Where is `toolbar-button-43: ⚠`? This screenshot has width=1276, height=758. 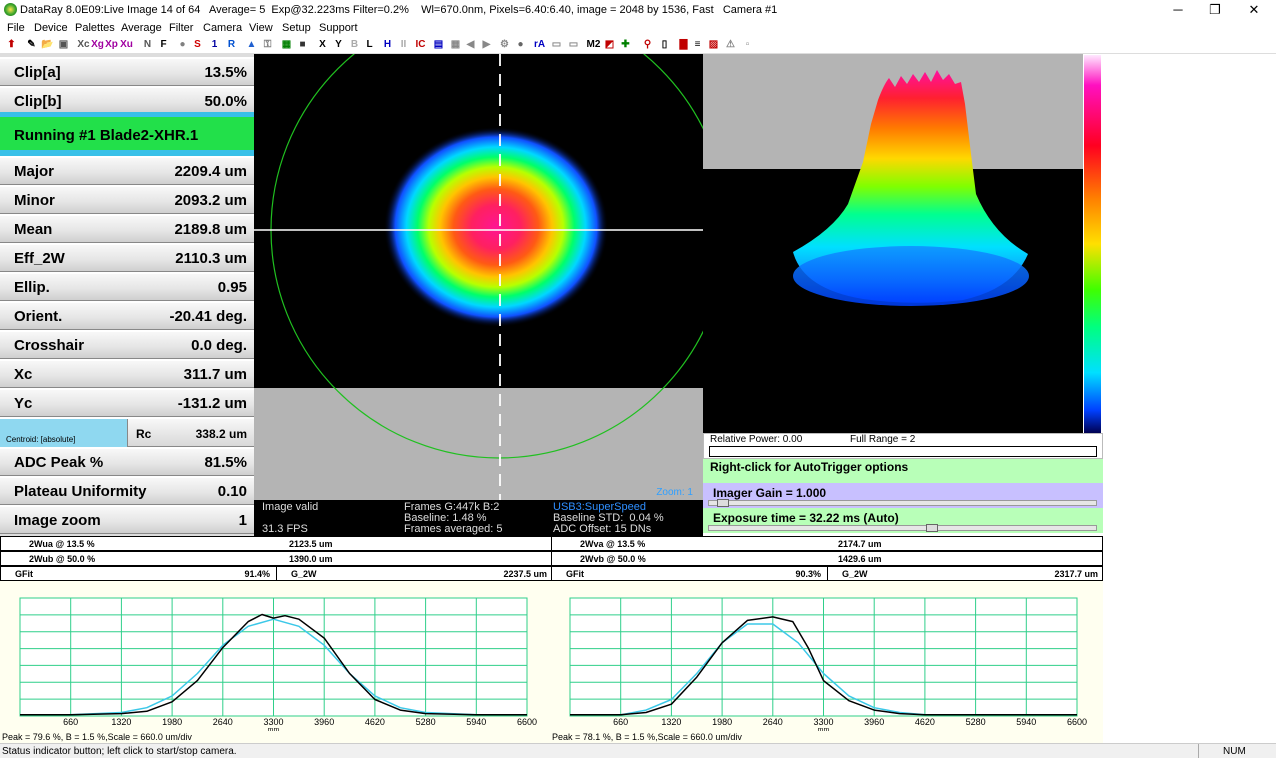 toolbar-button-43: ⚠ is located at coordinates (730, 45).